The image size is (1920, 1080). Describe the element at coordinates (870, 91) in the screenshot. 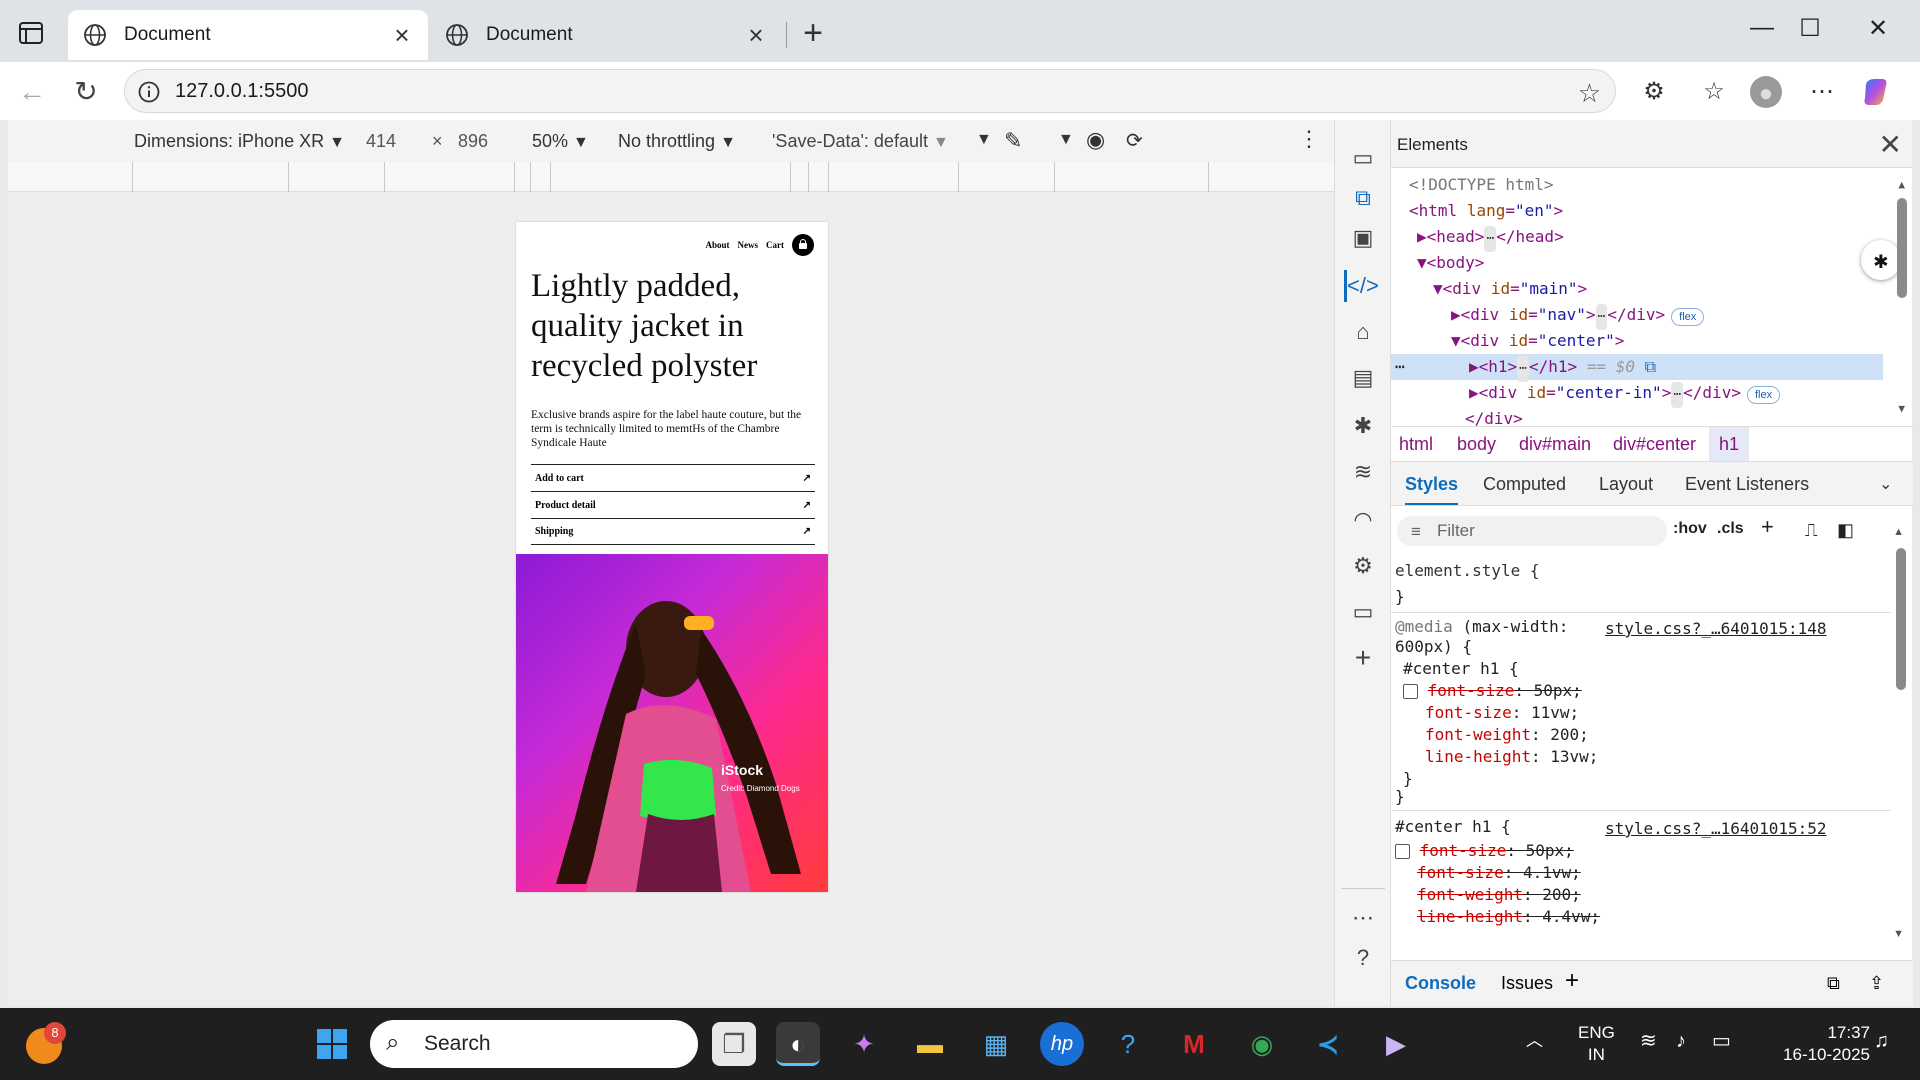

I see `address-bar: 127.0.0.1:5500 ☆` at that location.